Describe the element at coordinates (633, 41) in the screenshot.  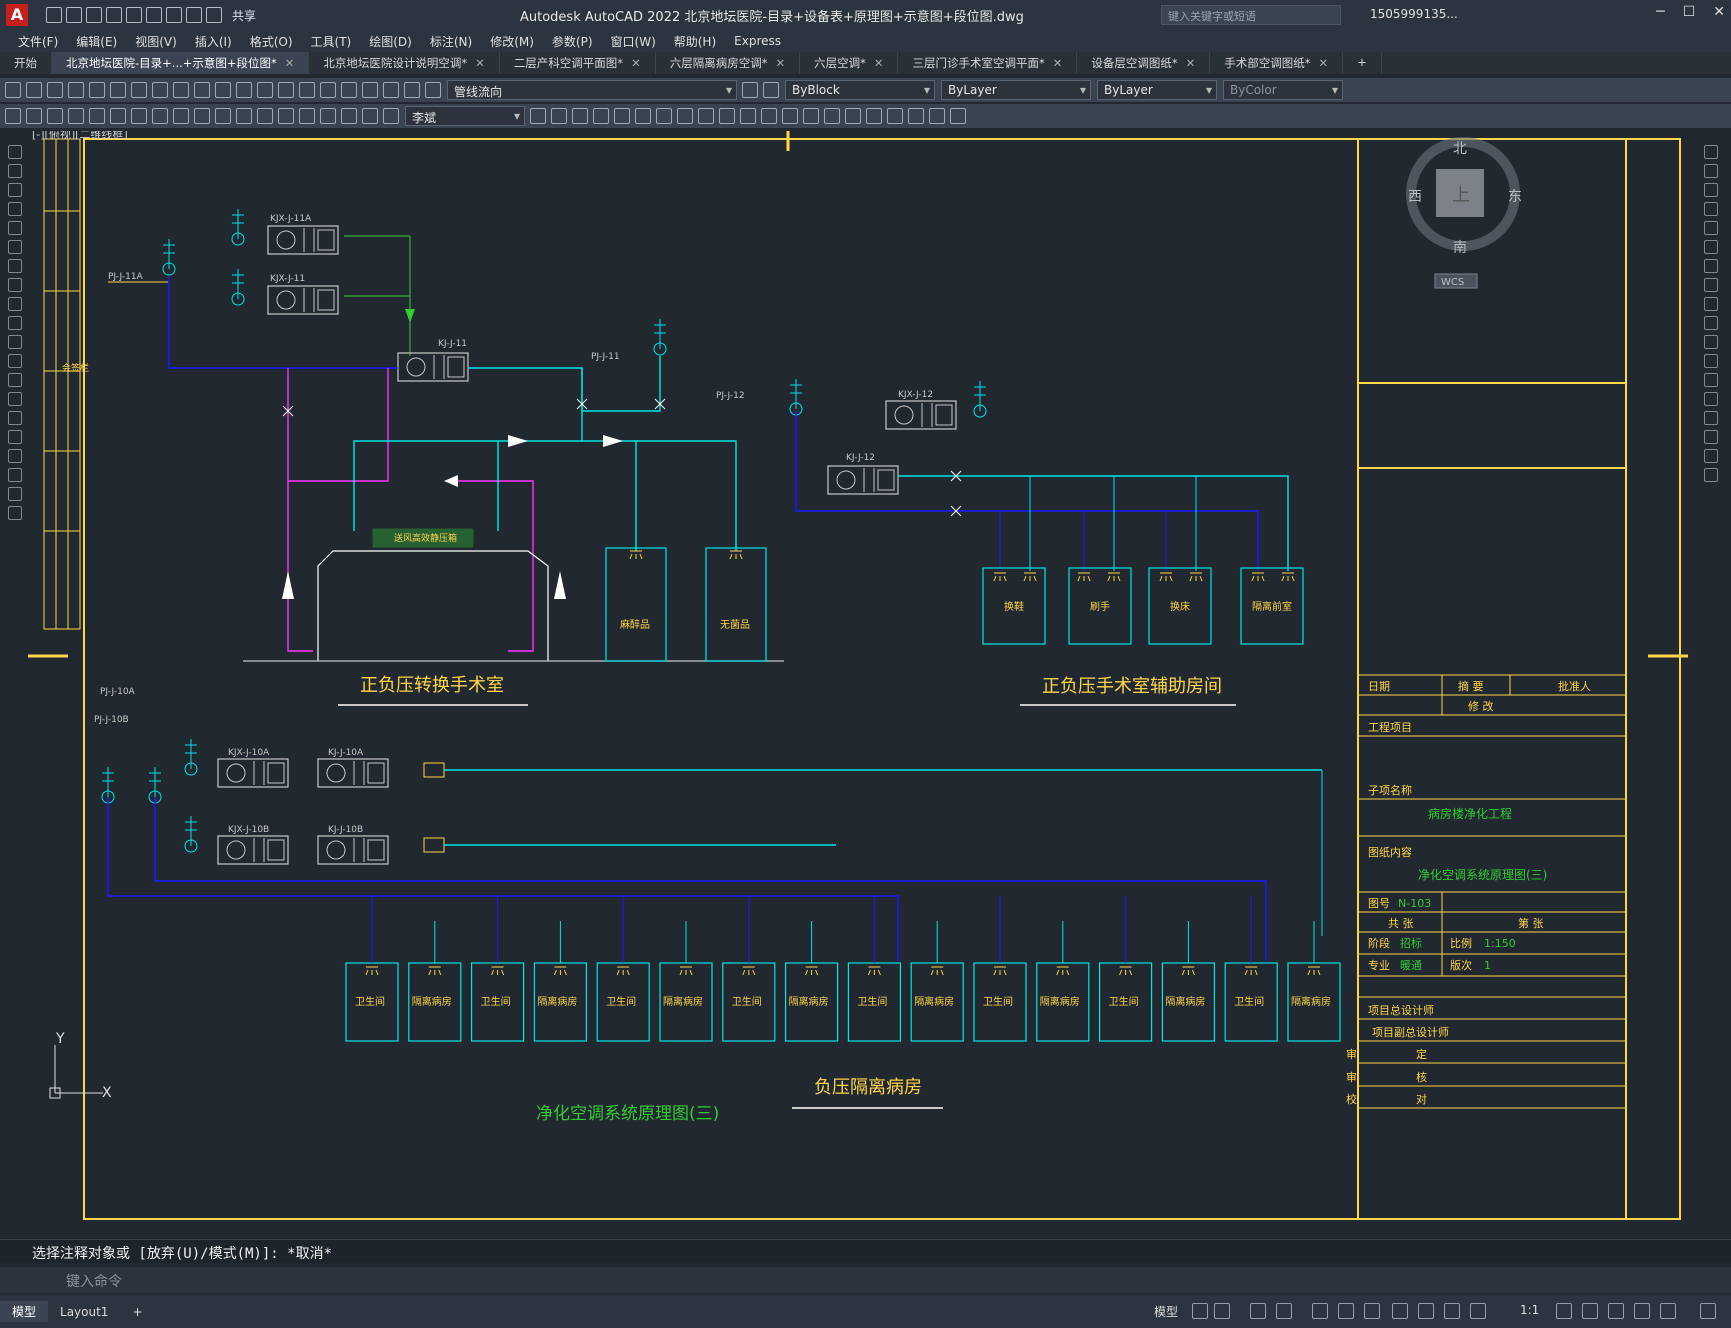
I see `menu-window: 窗口(W)` at that location.